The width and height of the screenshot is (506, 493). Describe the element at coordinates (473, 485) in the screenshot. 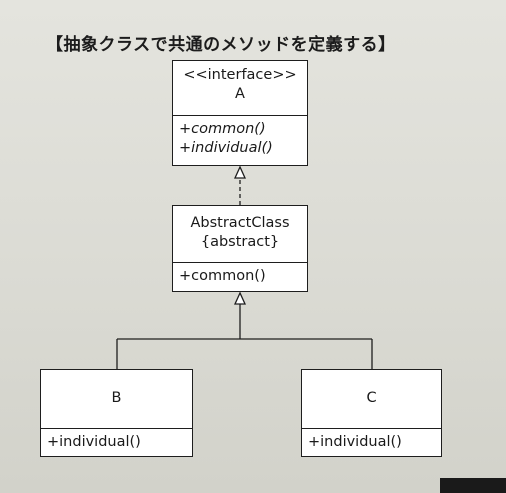

I see `page-edge-strip` at that location.